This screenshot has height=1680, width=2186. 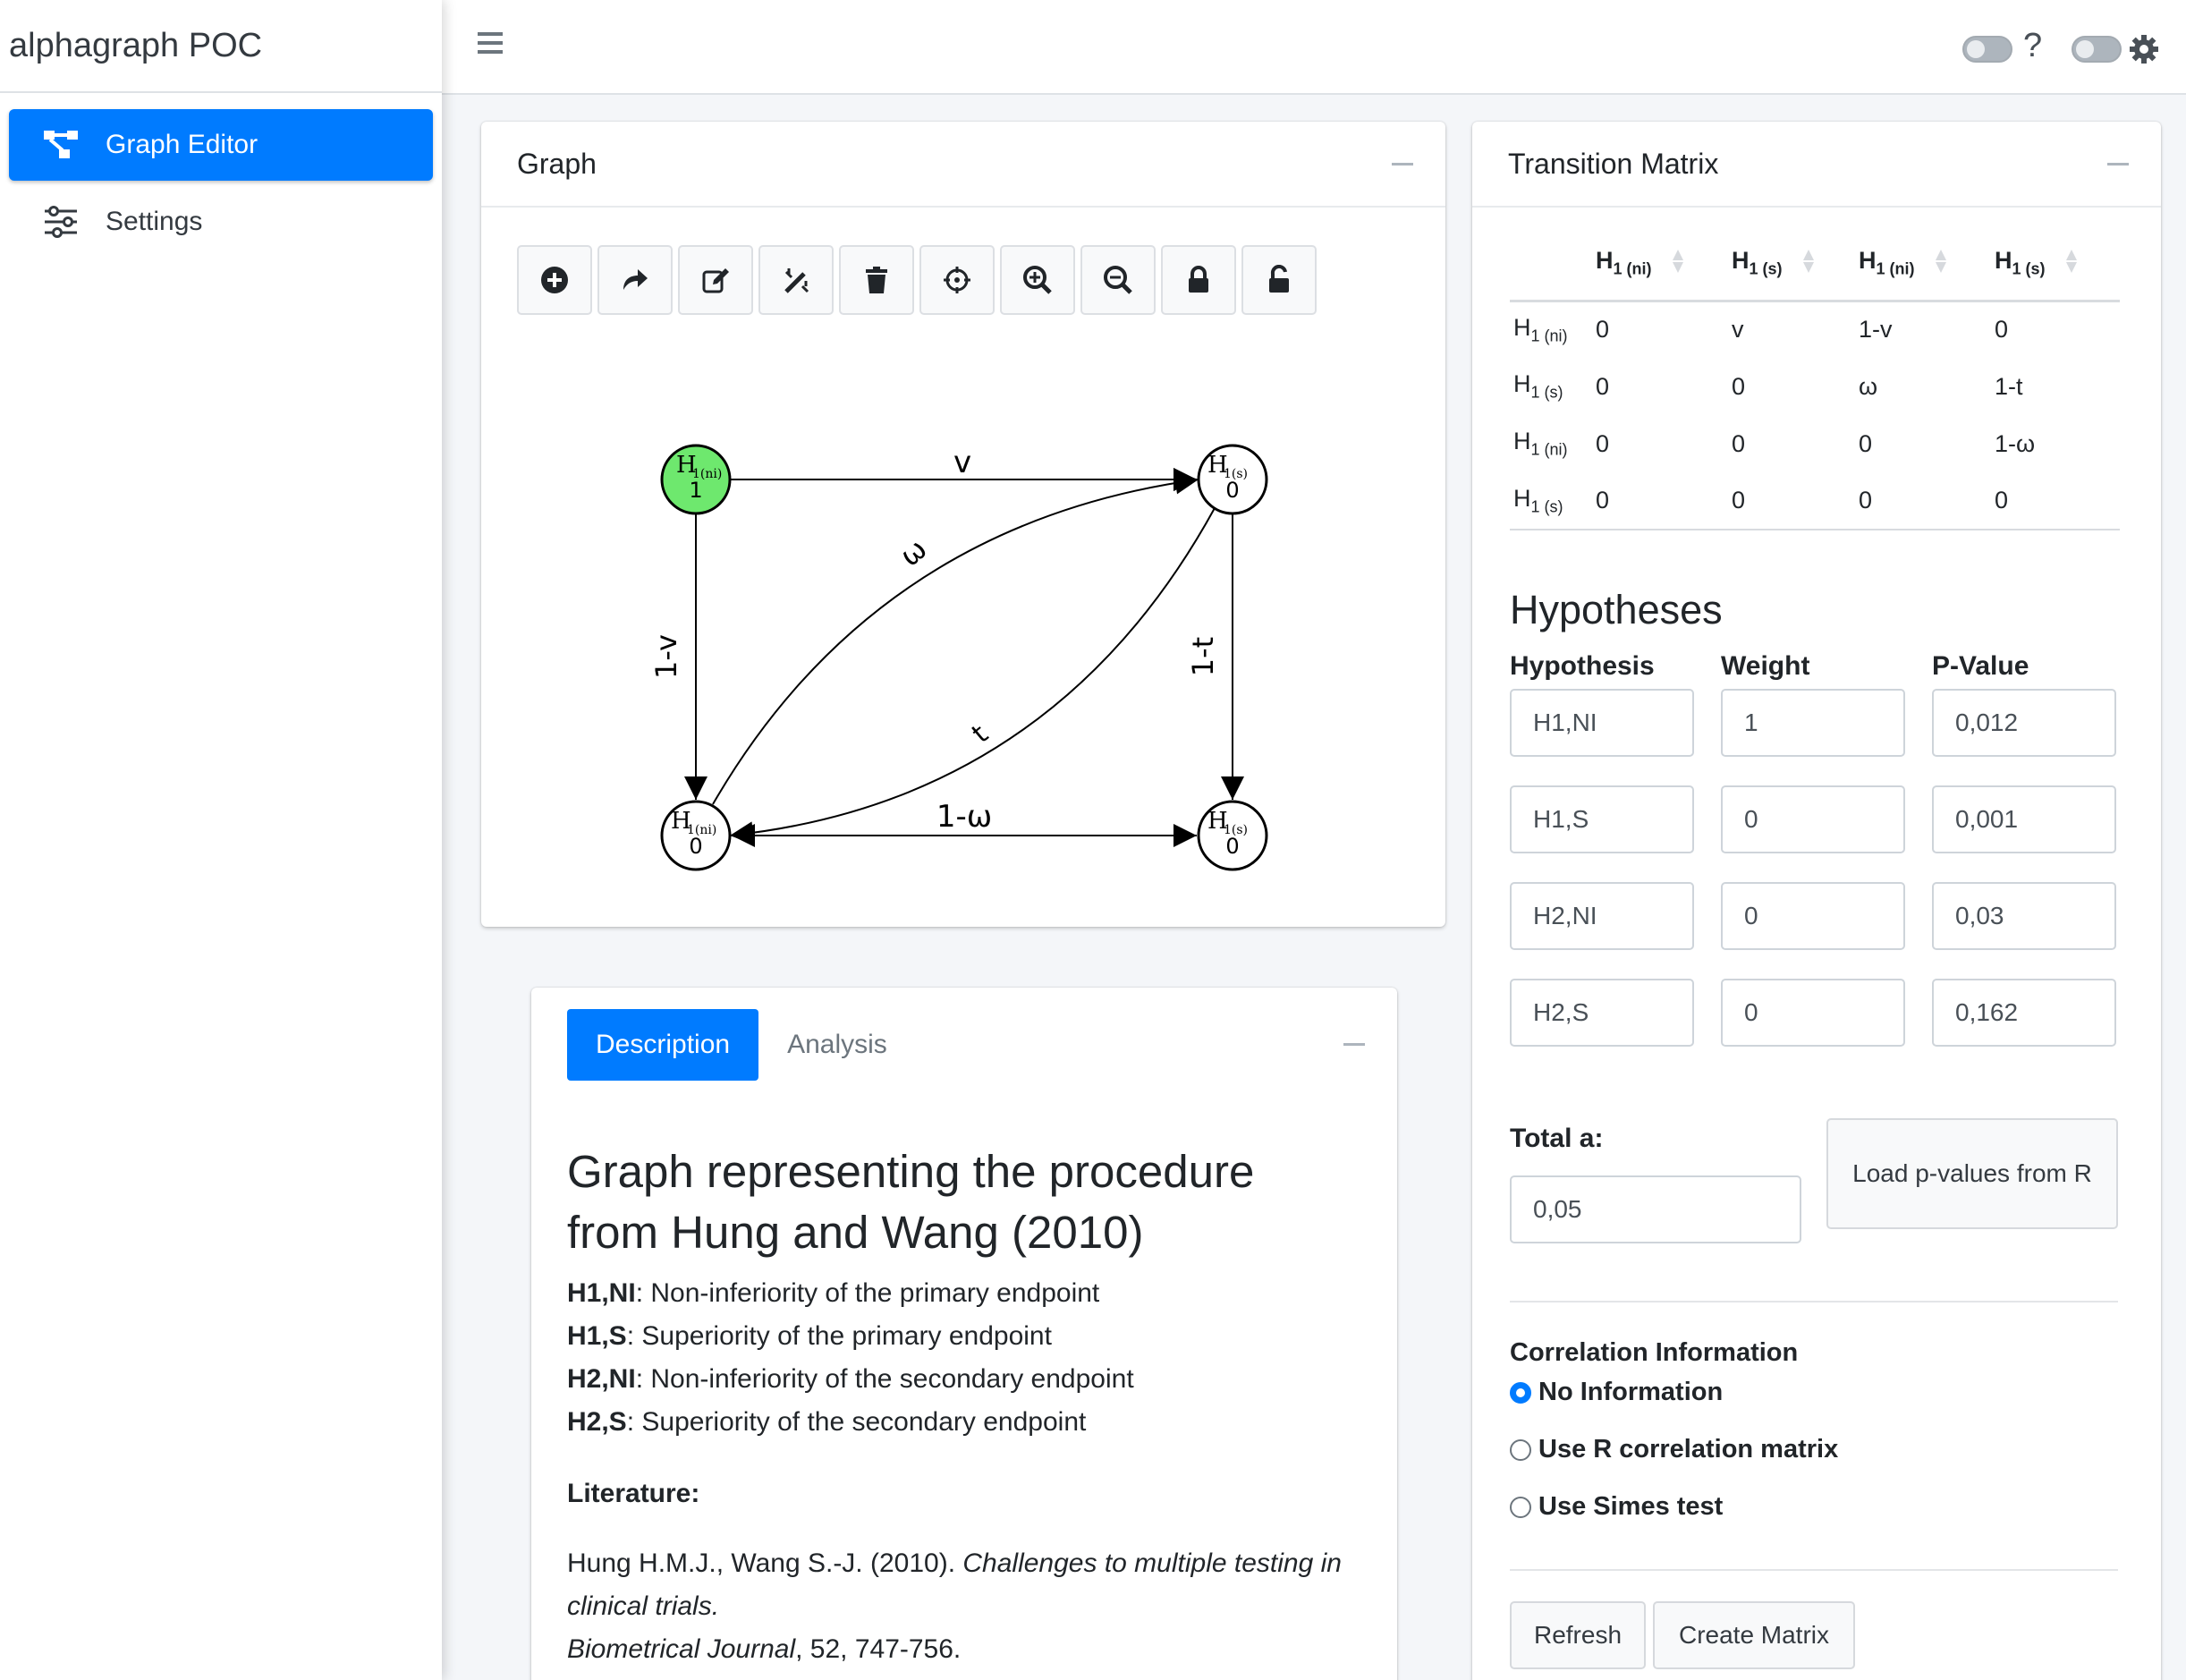 I want to click on radio-label: No Information, so click(x=1631, y=1392).